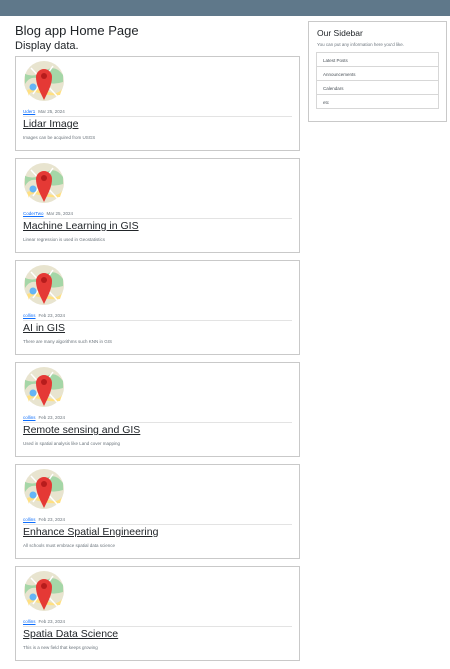 This screenshot has width=450, height=669. Describe the element at coordinates (81, 430) in the screenshot. I see `post-title-link: Remote sensing and GIS` at that location.